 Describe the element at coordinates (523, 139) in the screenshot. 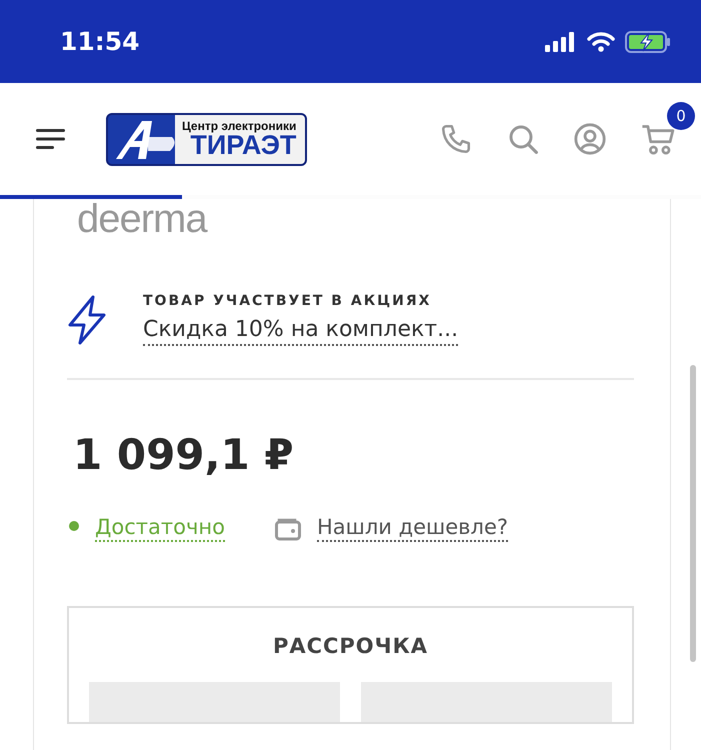

I see `search-icon` at that location.